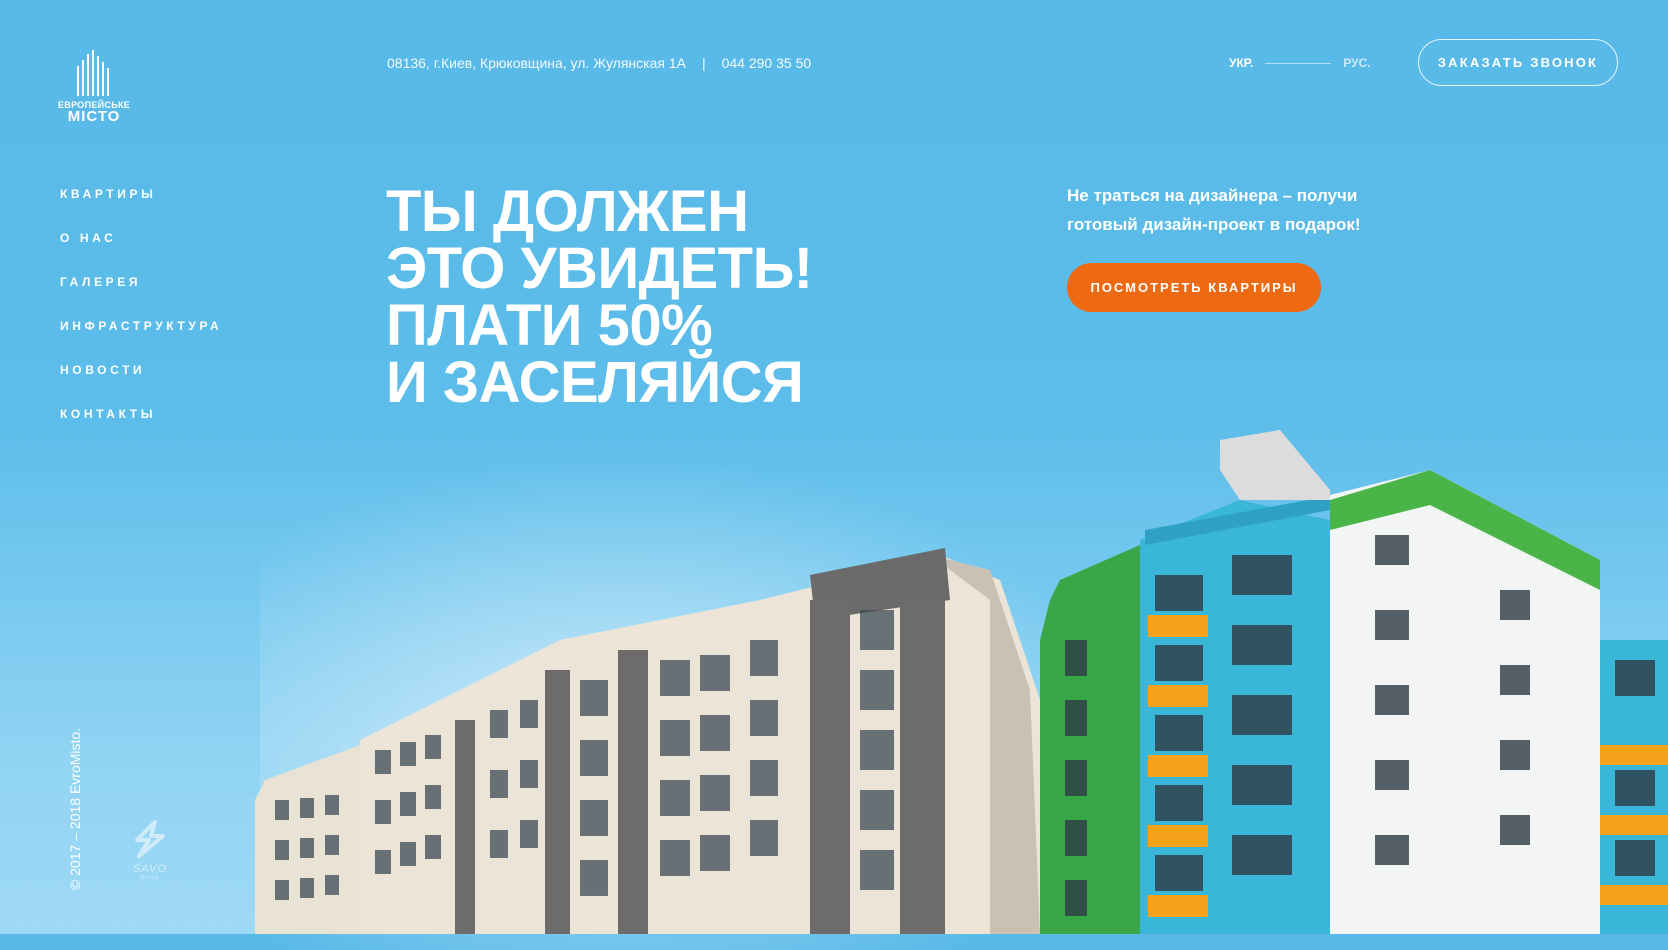 The width and height of the screenshot is (1668, 950). Describe the element at coordinates (141, 252) in the screenshot. I see `nav-item-about: О НАС` at that location.